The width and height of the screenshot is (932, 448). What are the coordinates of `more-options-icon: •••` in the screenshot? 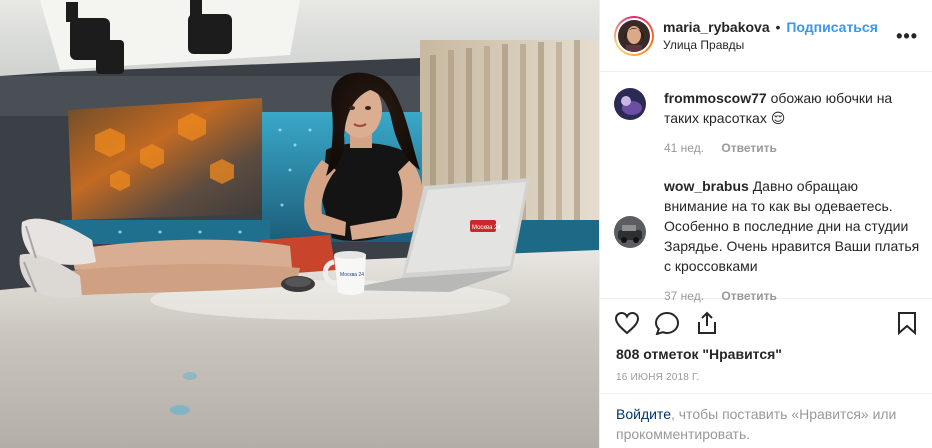 It's located at (907, 36).